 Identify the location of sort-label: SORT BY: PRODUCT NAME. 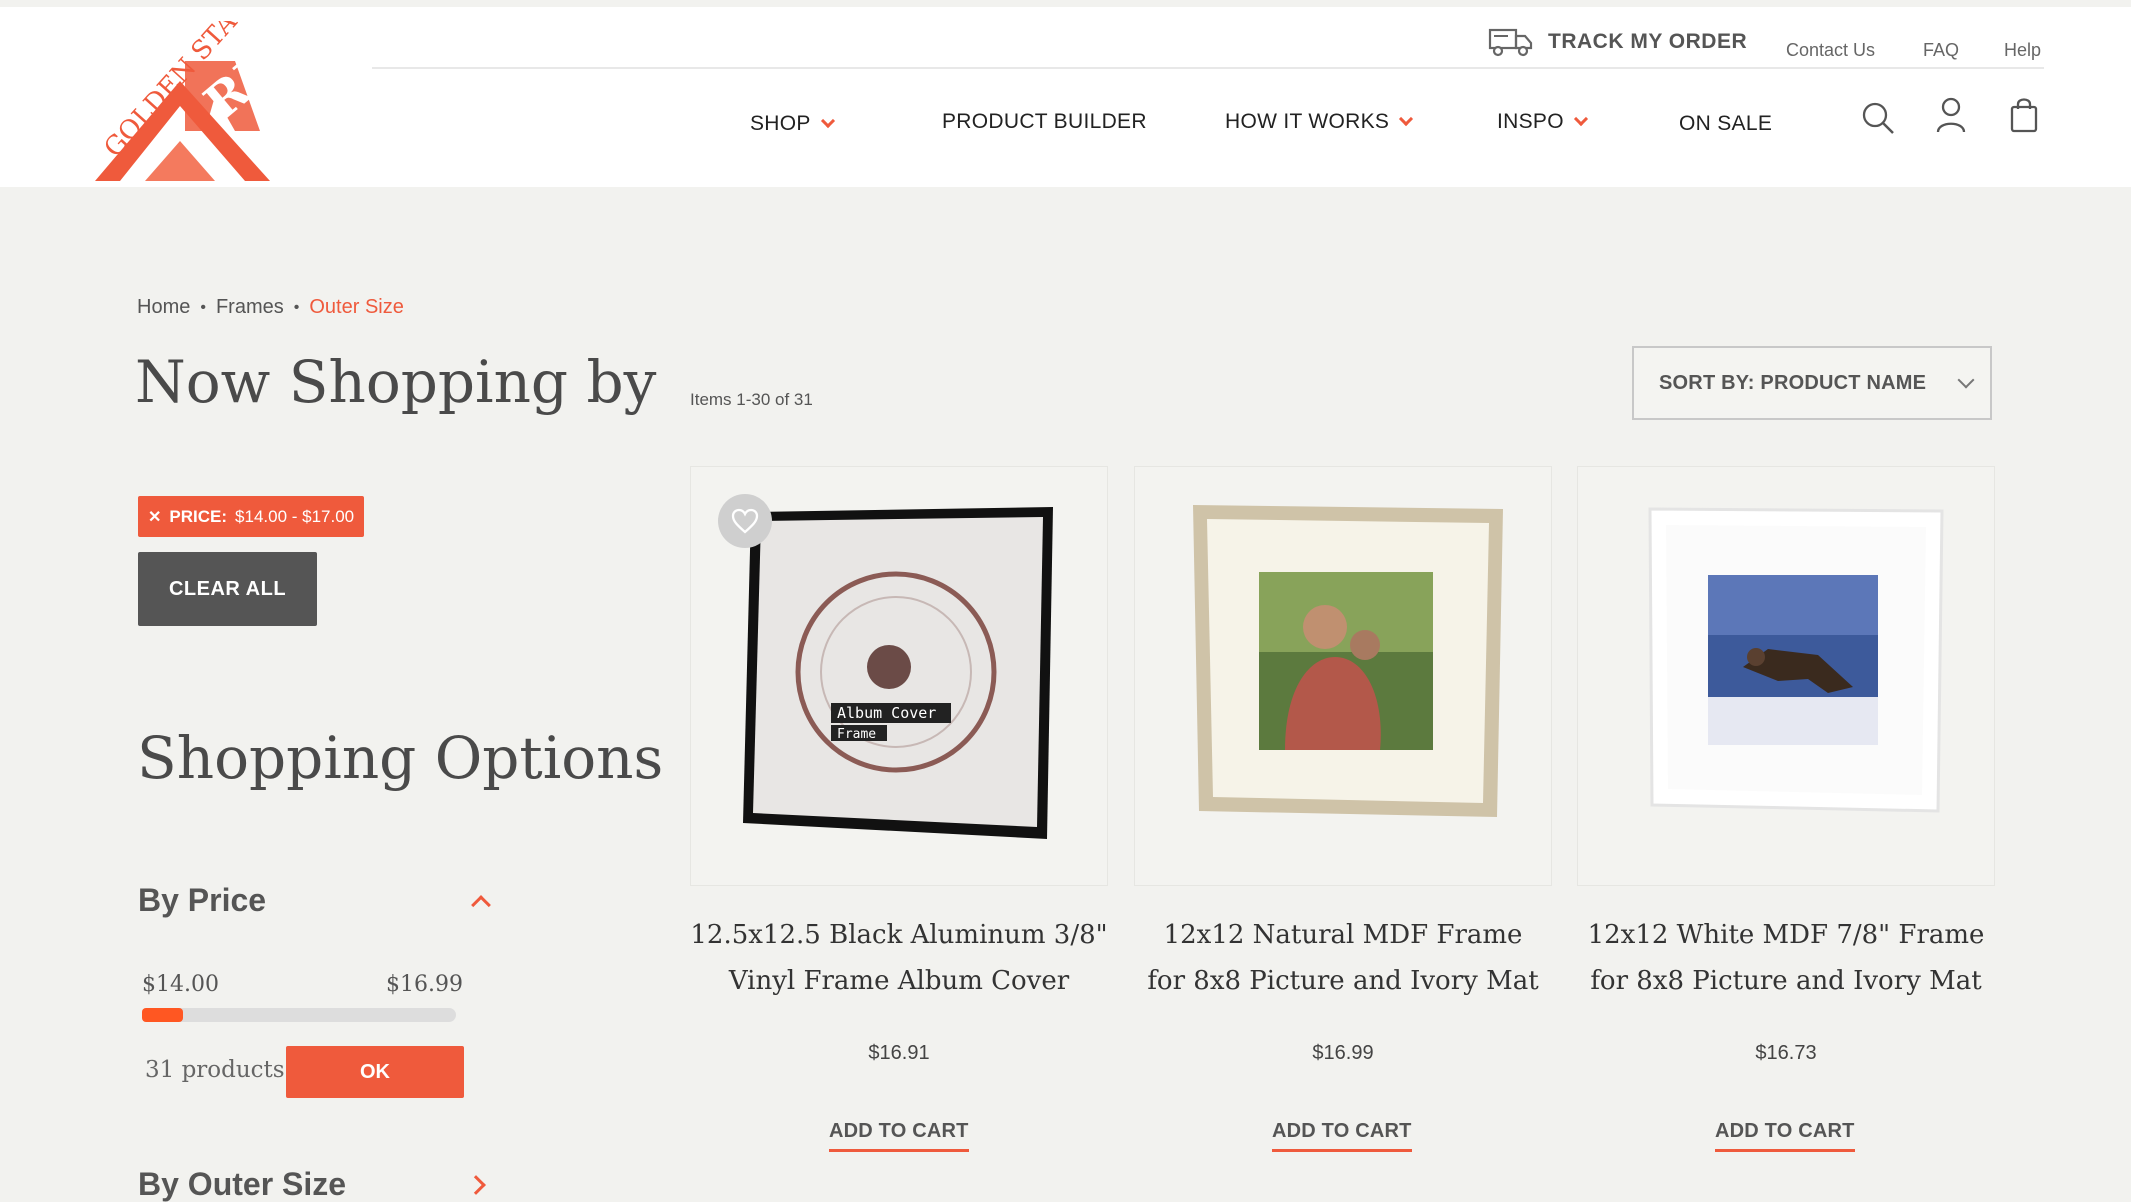
(1793, 382).